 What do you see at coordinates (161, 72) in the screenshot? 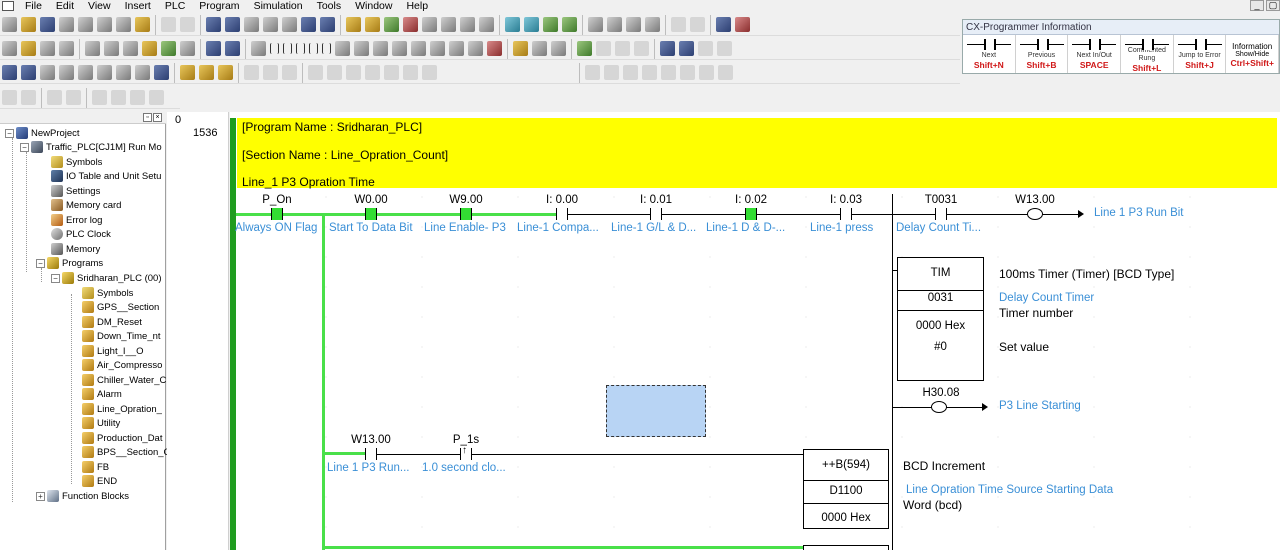
I see `memory-view-icon` at bounding box center [161, 72].